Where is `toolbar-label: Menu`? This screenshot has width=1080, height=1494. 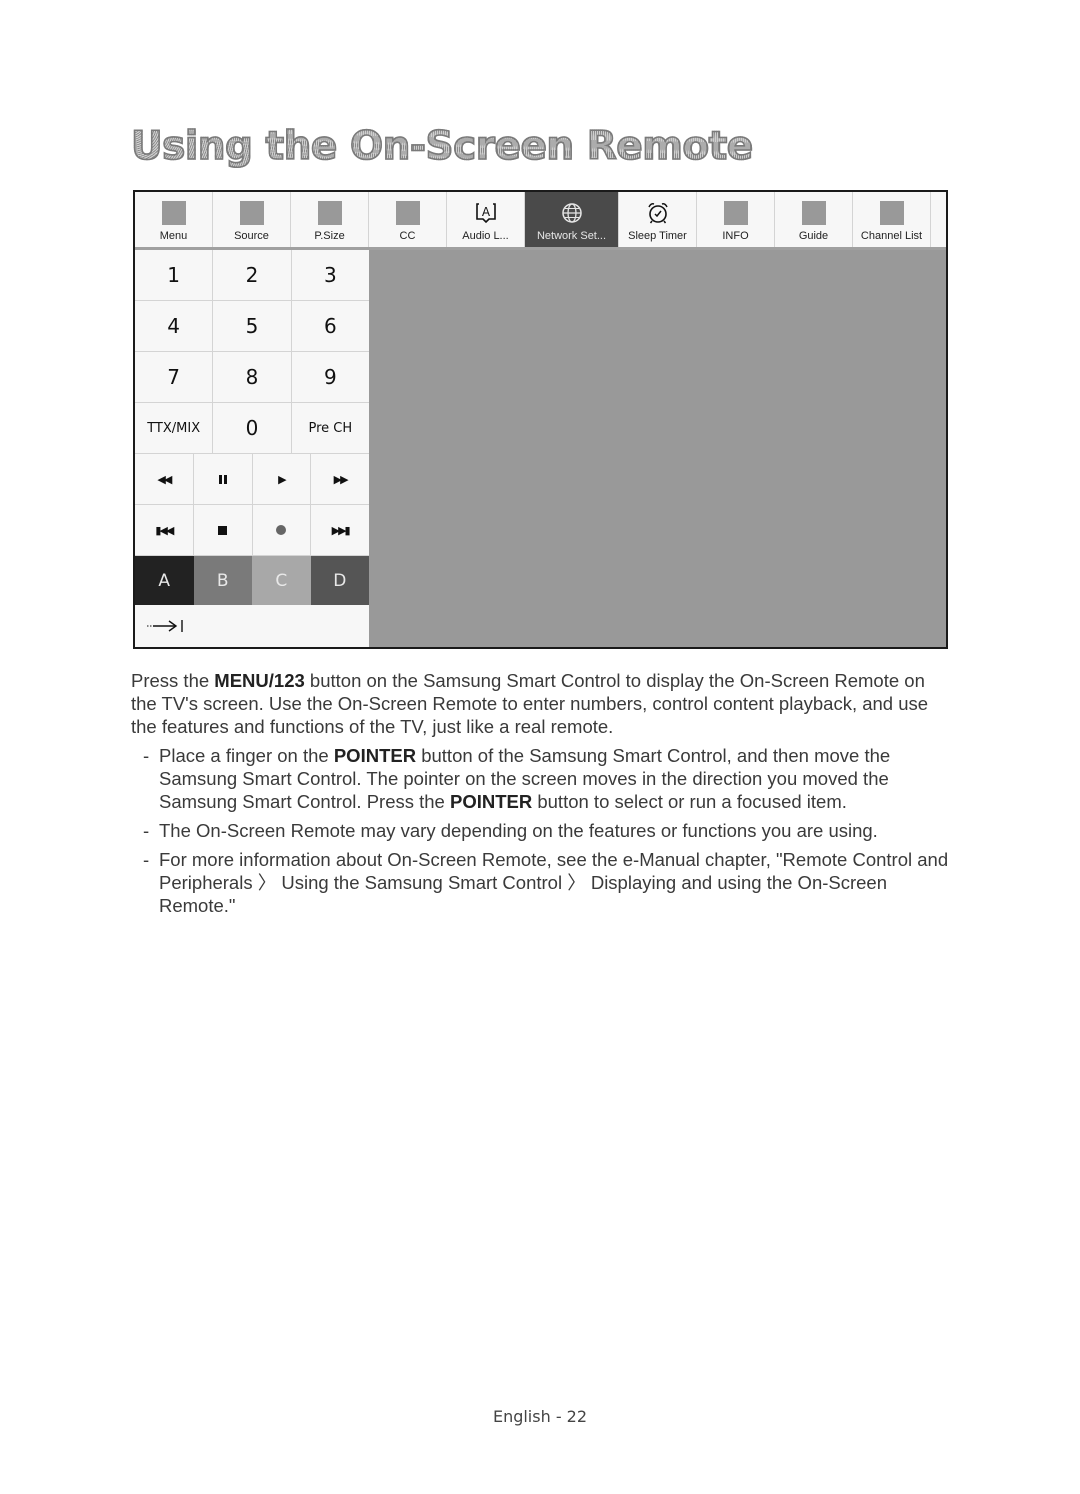
toolbar-label: Menu is located at coordinates (173, 236).